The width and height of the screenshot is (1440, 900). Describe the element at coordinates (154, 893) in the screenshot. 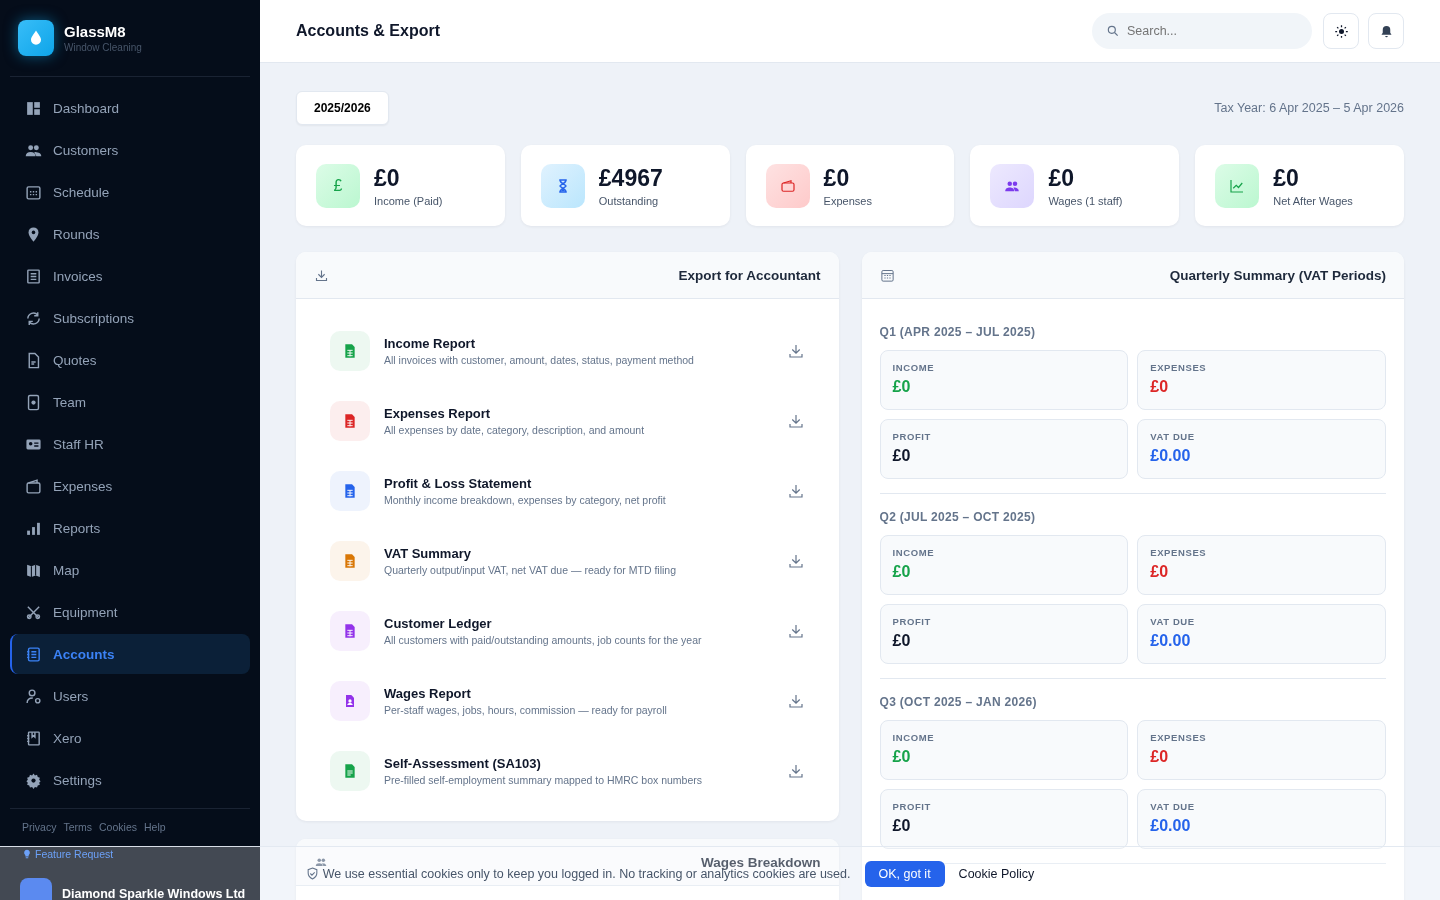

I see `account-name: Diamond Sparkle Windows Ltd` at that location.